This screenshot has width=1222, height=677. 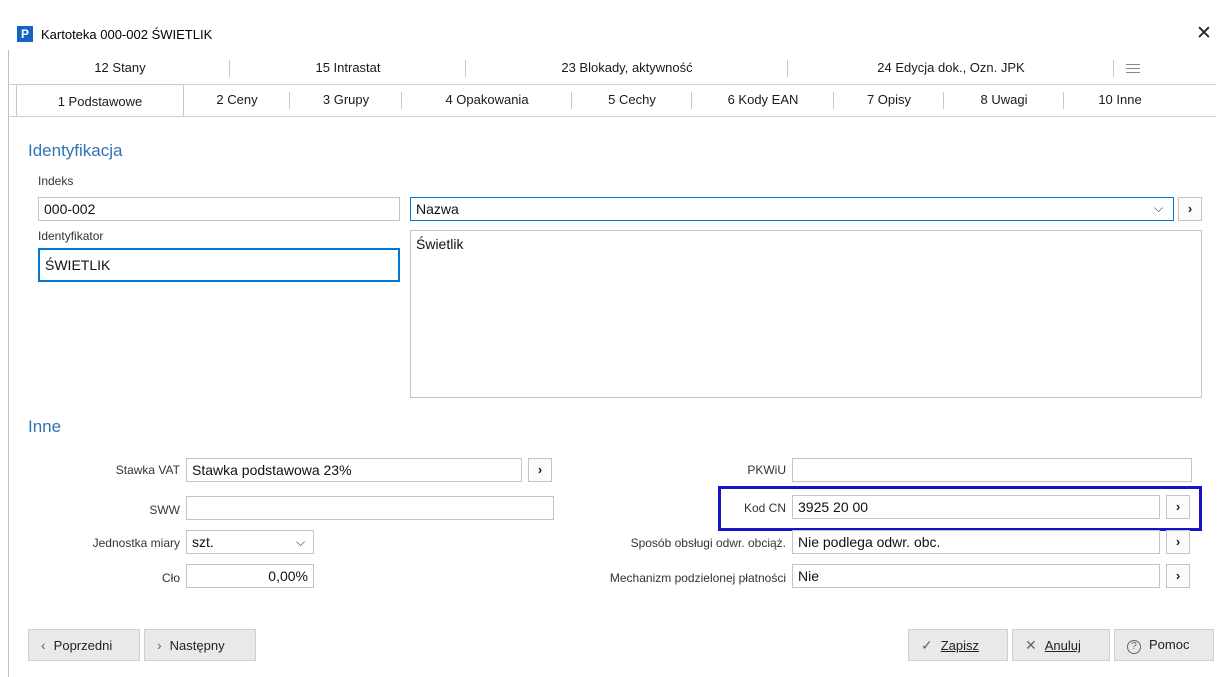 I want to click on chevron-left-icon: ‹, so click(x=43, y=645).